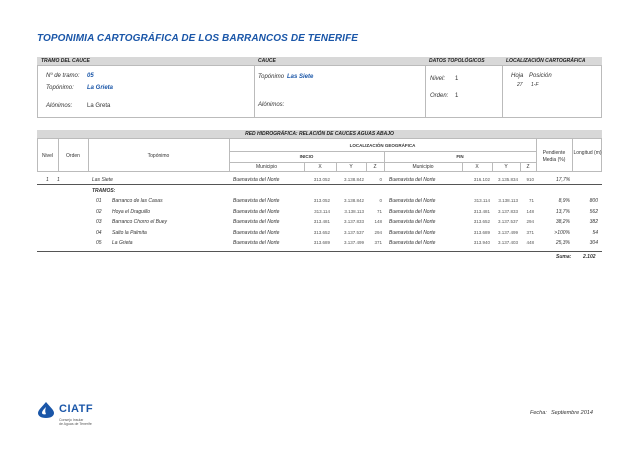 The width and height of the screenshot is (639, 450). What do you see at coordinates (58, 180) in the screenshot?
I see `main-orden: 1` at bounding box center [58, 180].